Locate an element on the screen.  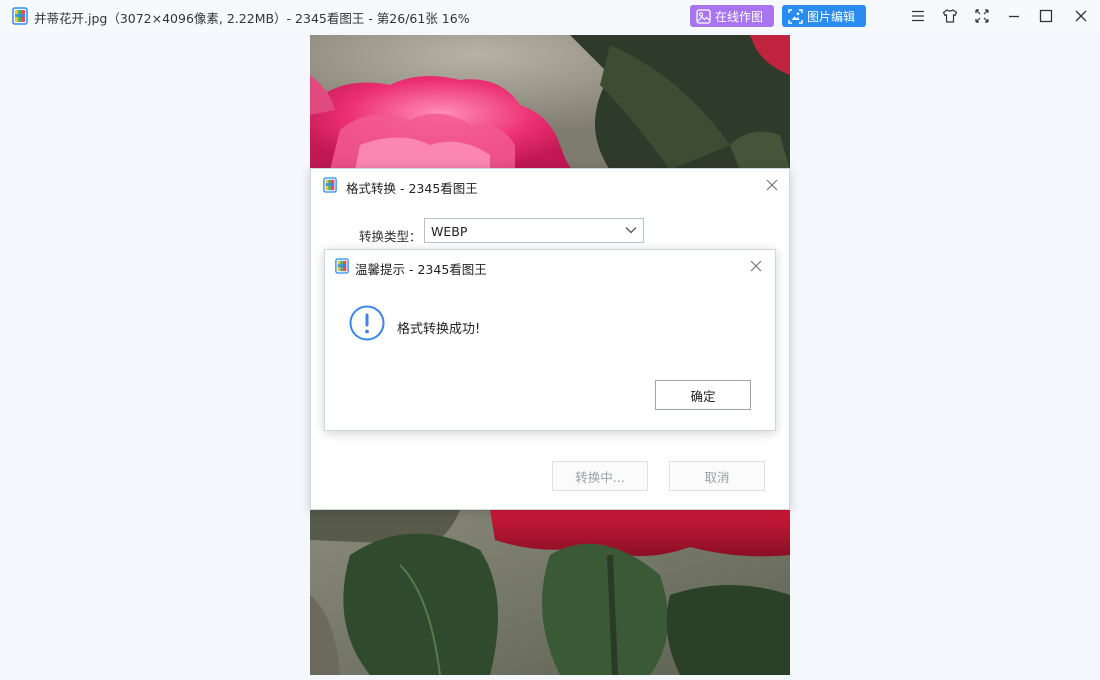
convert-type-label: 转换类型： is located at coordinates (390, 236).